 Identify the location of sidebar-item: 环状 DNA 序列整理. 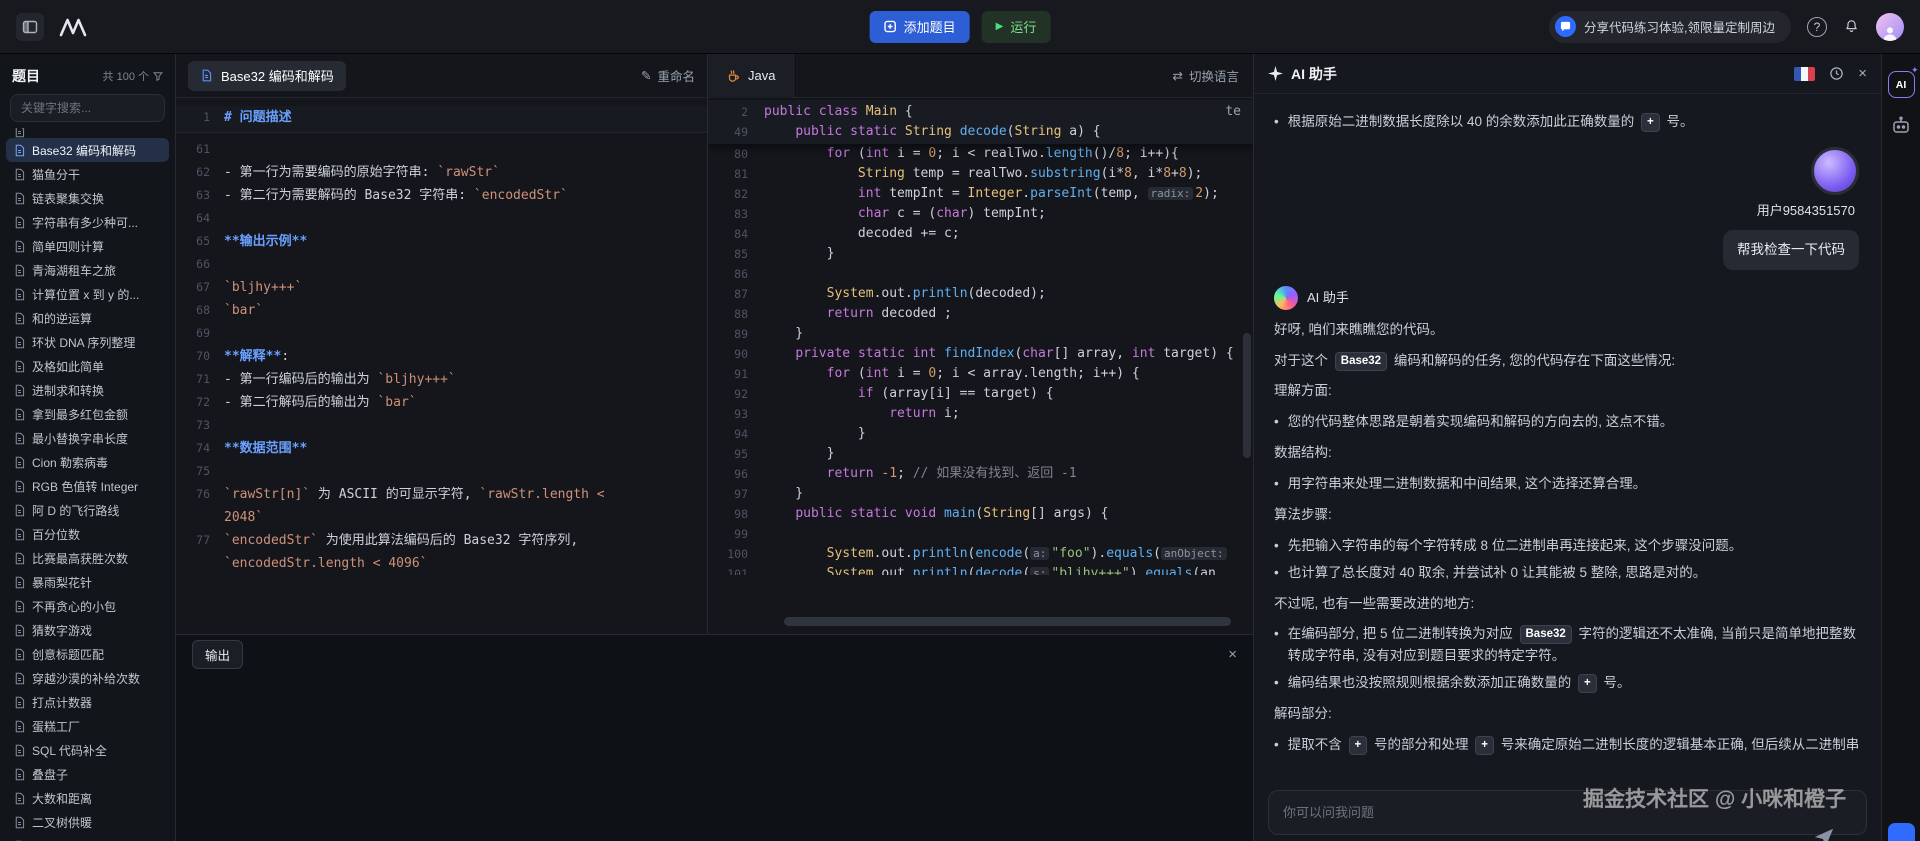
(87, 342).